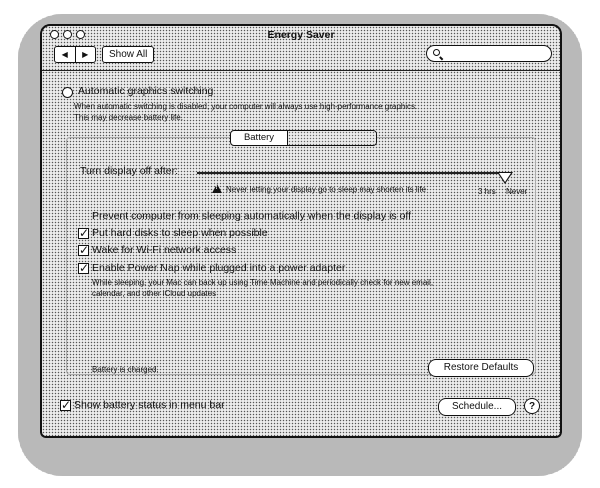 The image size is (600, 488). I want to click on nav-buttons: ◀ ▶, so click(75, 54).